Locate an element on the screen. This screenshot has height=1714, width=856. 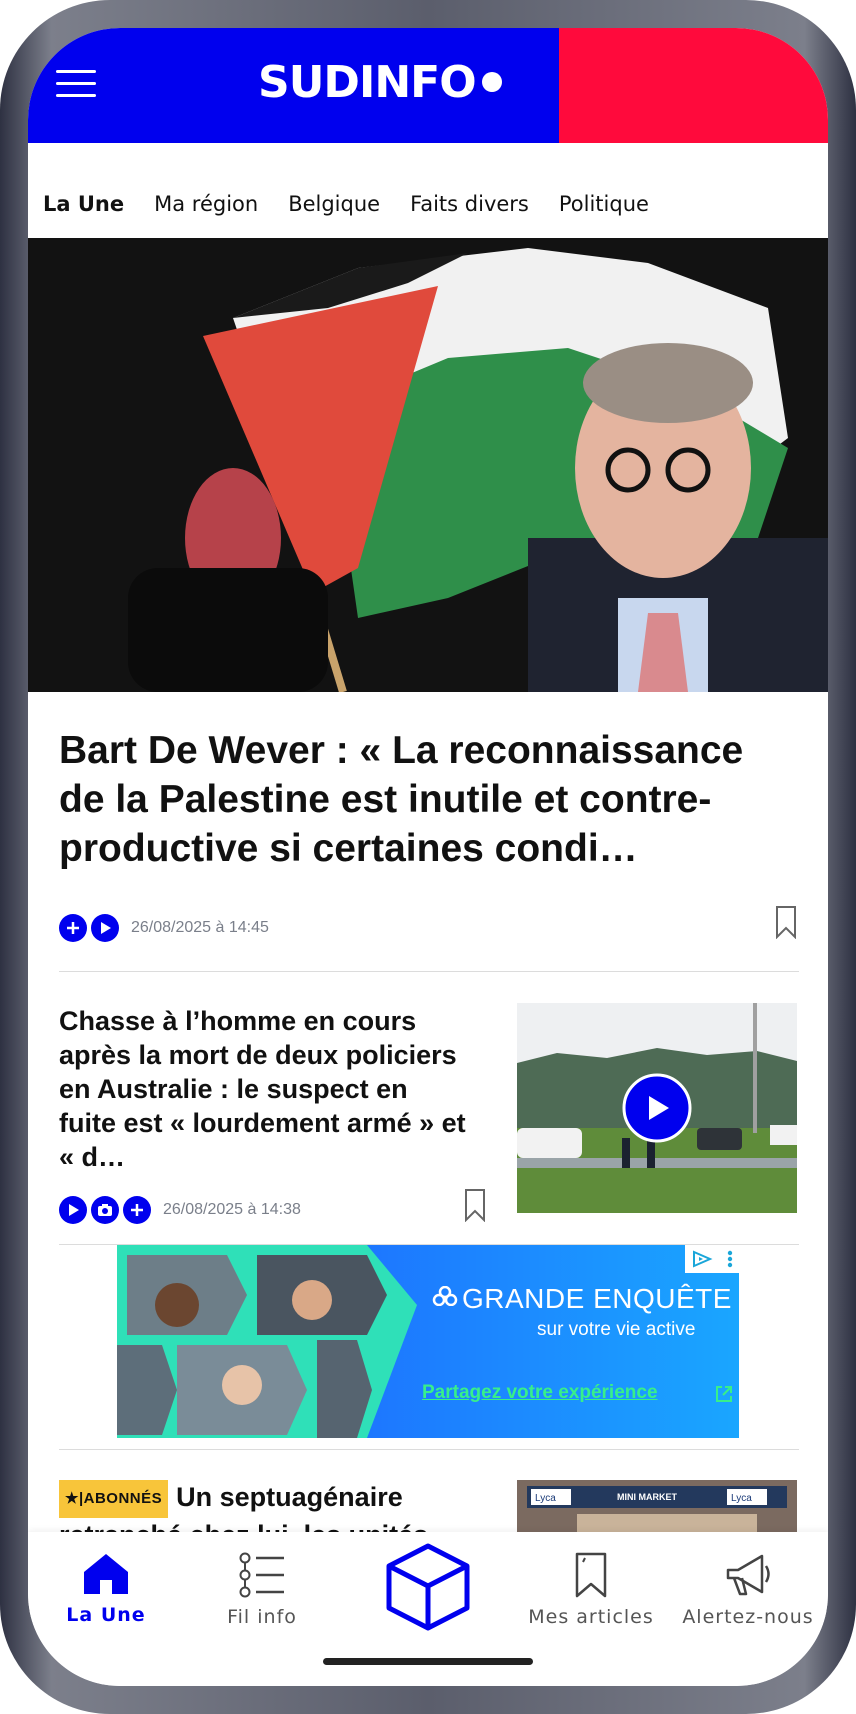
ad-subtitle: sur votre vie active is located at coordinates (616, 1329).